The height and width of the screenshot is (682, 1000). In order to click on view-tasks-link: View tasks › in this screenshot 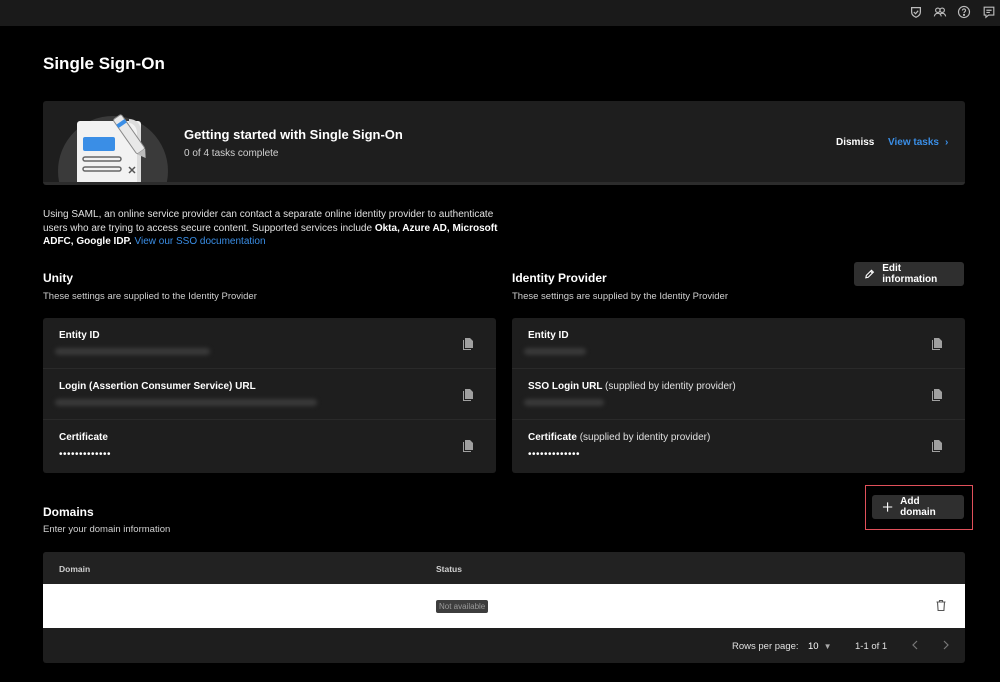, I will do `click(918, 142)`.